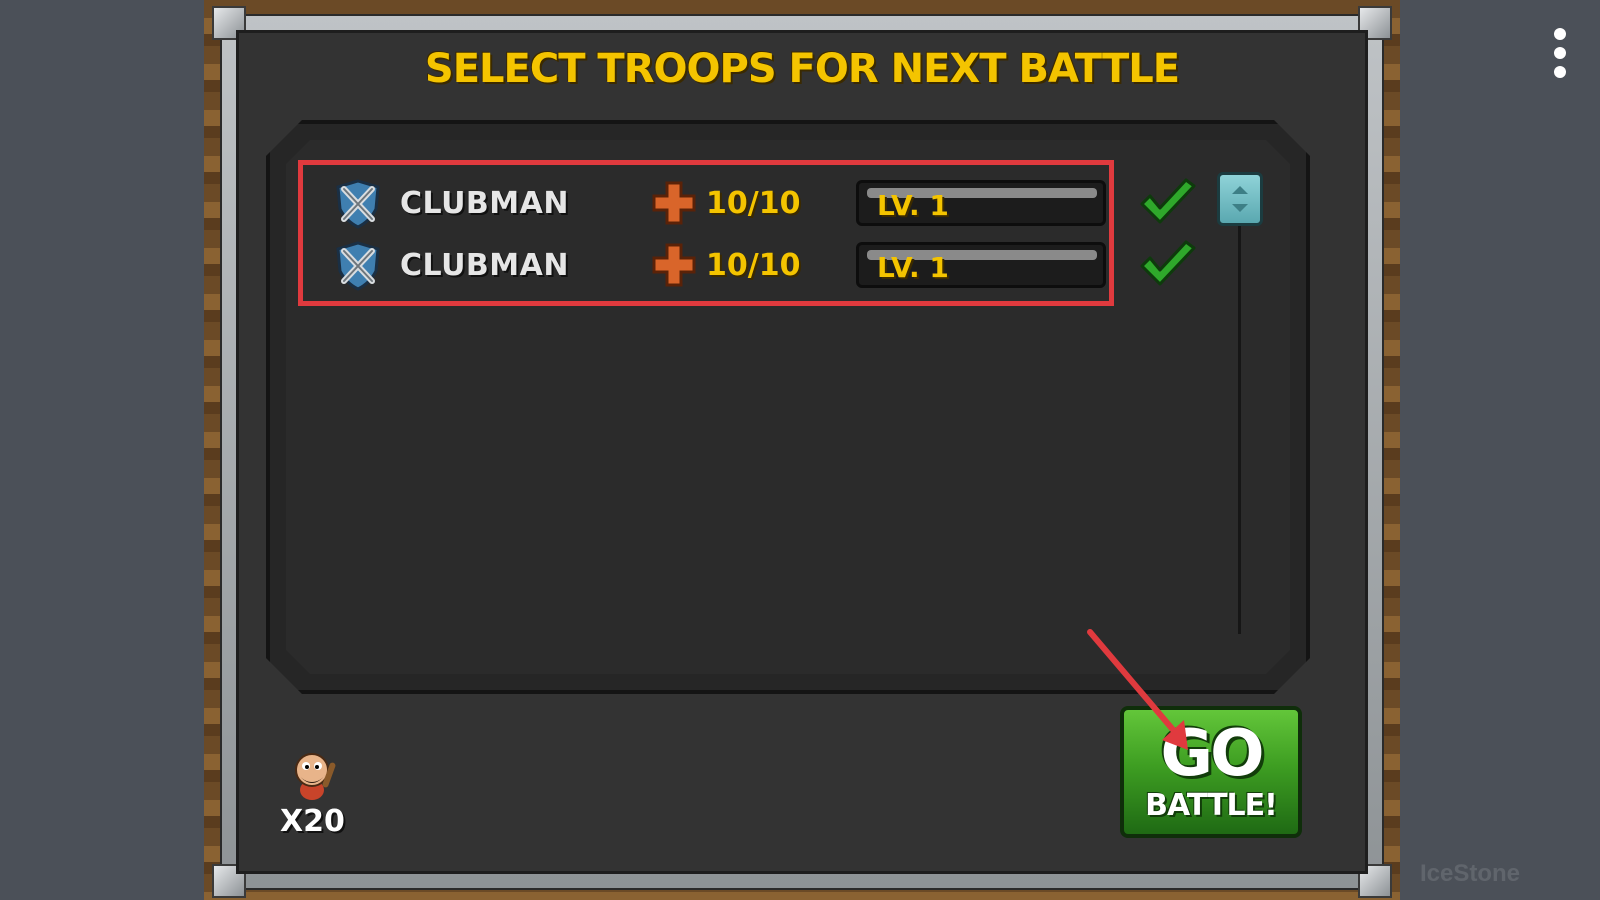 The height and width of the screenshot is (900, 1600). I want to click on scroll-arrows-icon, so click(1240, 199).